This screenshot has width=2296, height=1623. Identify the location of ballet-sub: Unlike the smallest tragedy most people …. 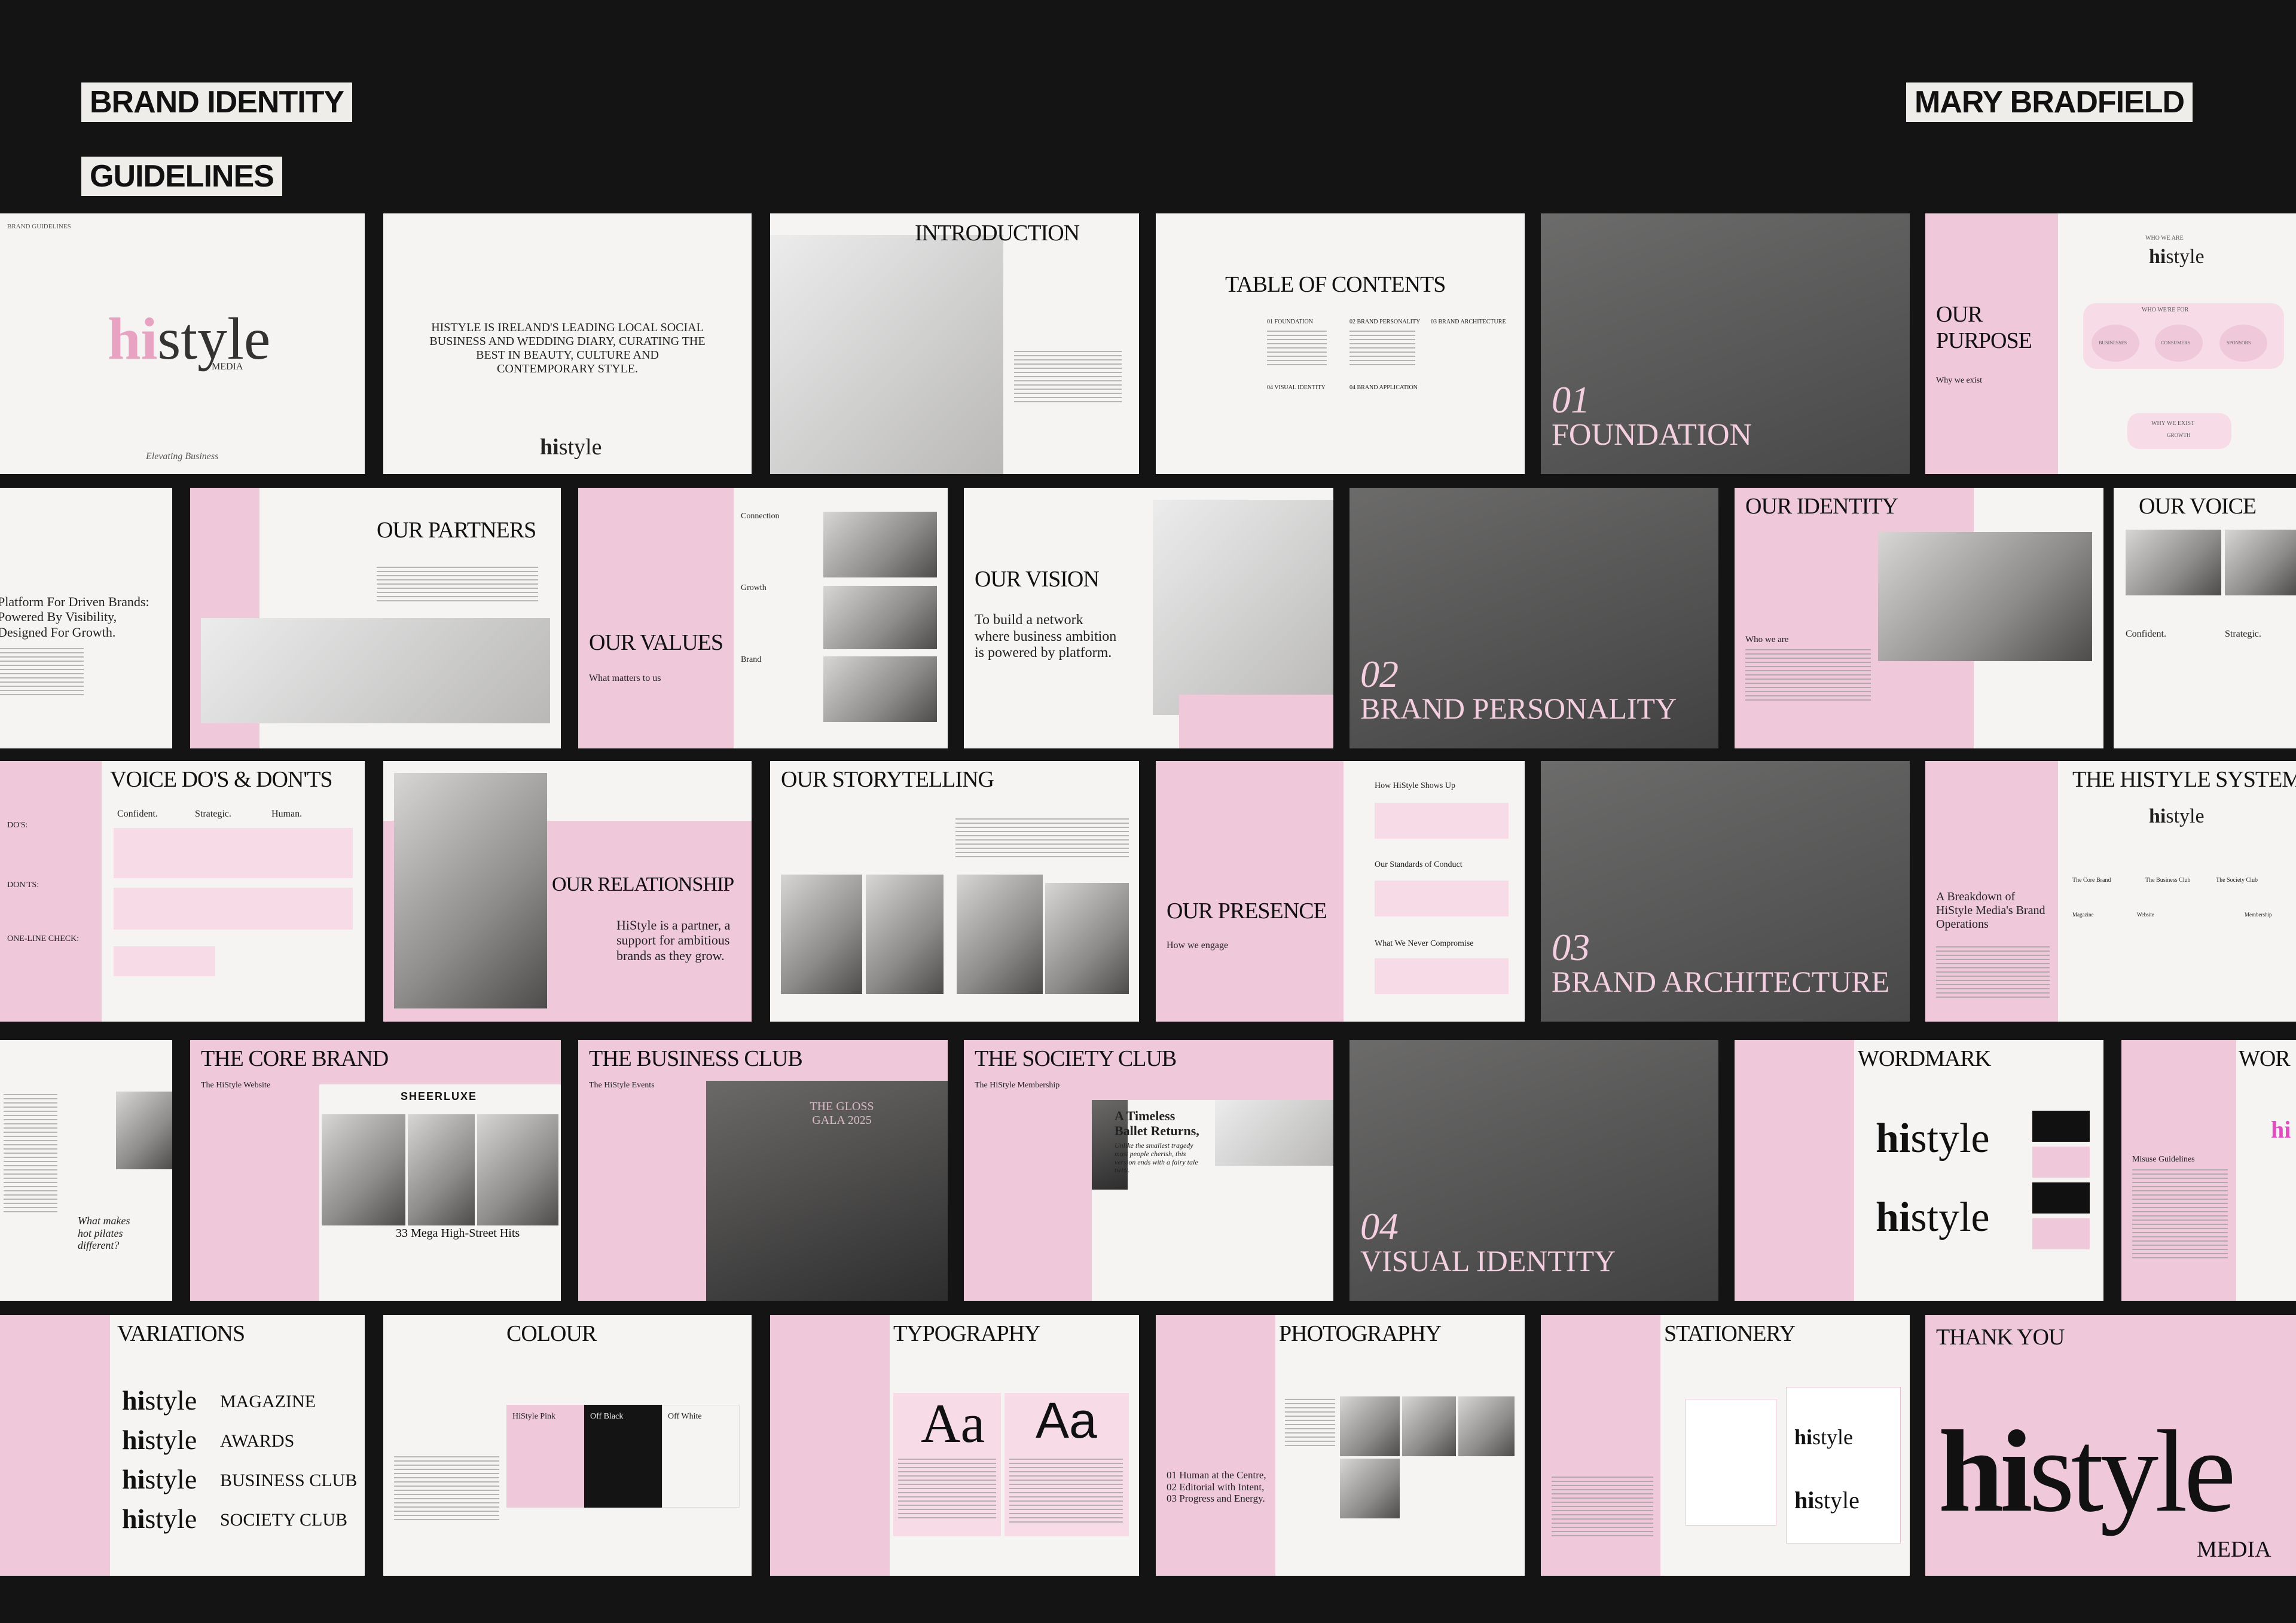
(1156, 1158).